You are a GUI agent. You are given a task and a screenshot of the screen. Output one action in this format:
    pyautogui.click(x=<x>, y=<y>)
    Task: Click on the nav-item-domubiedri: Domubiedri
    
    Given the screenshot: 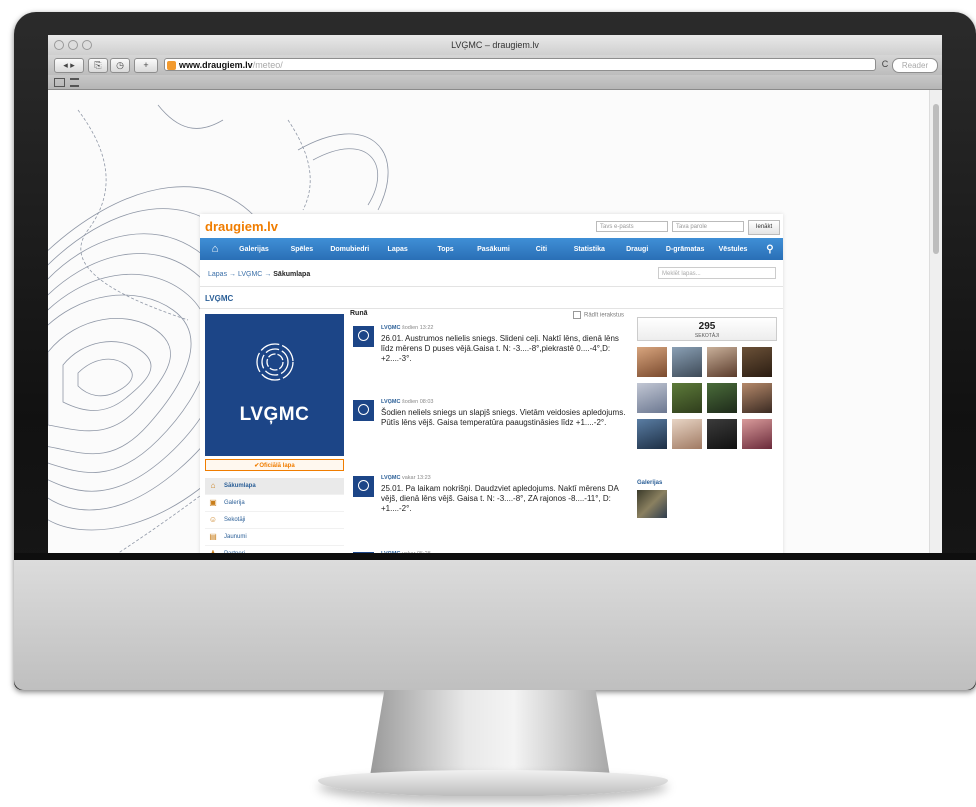 What is the action you would take?
    pyautogui.click(x=350, y=249)
    